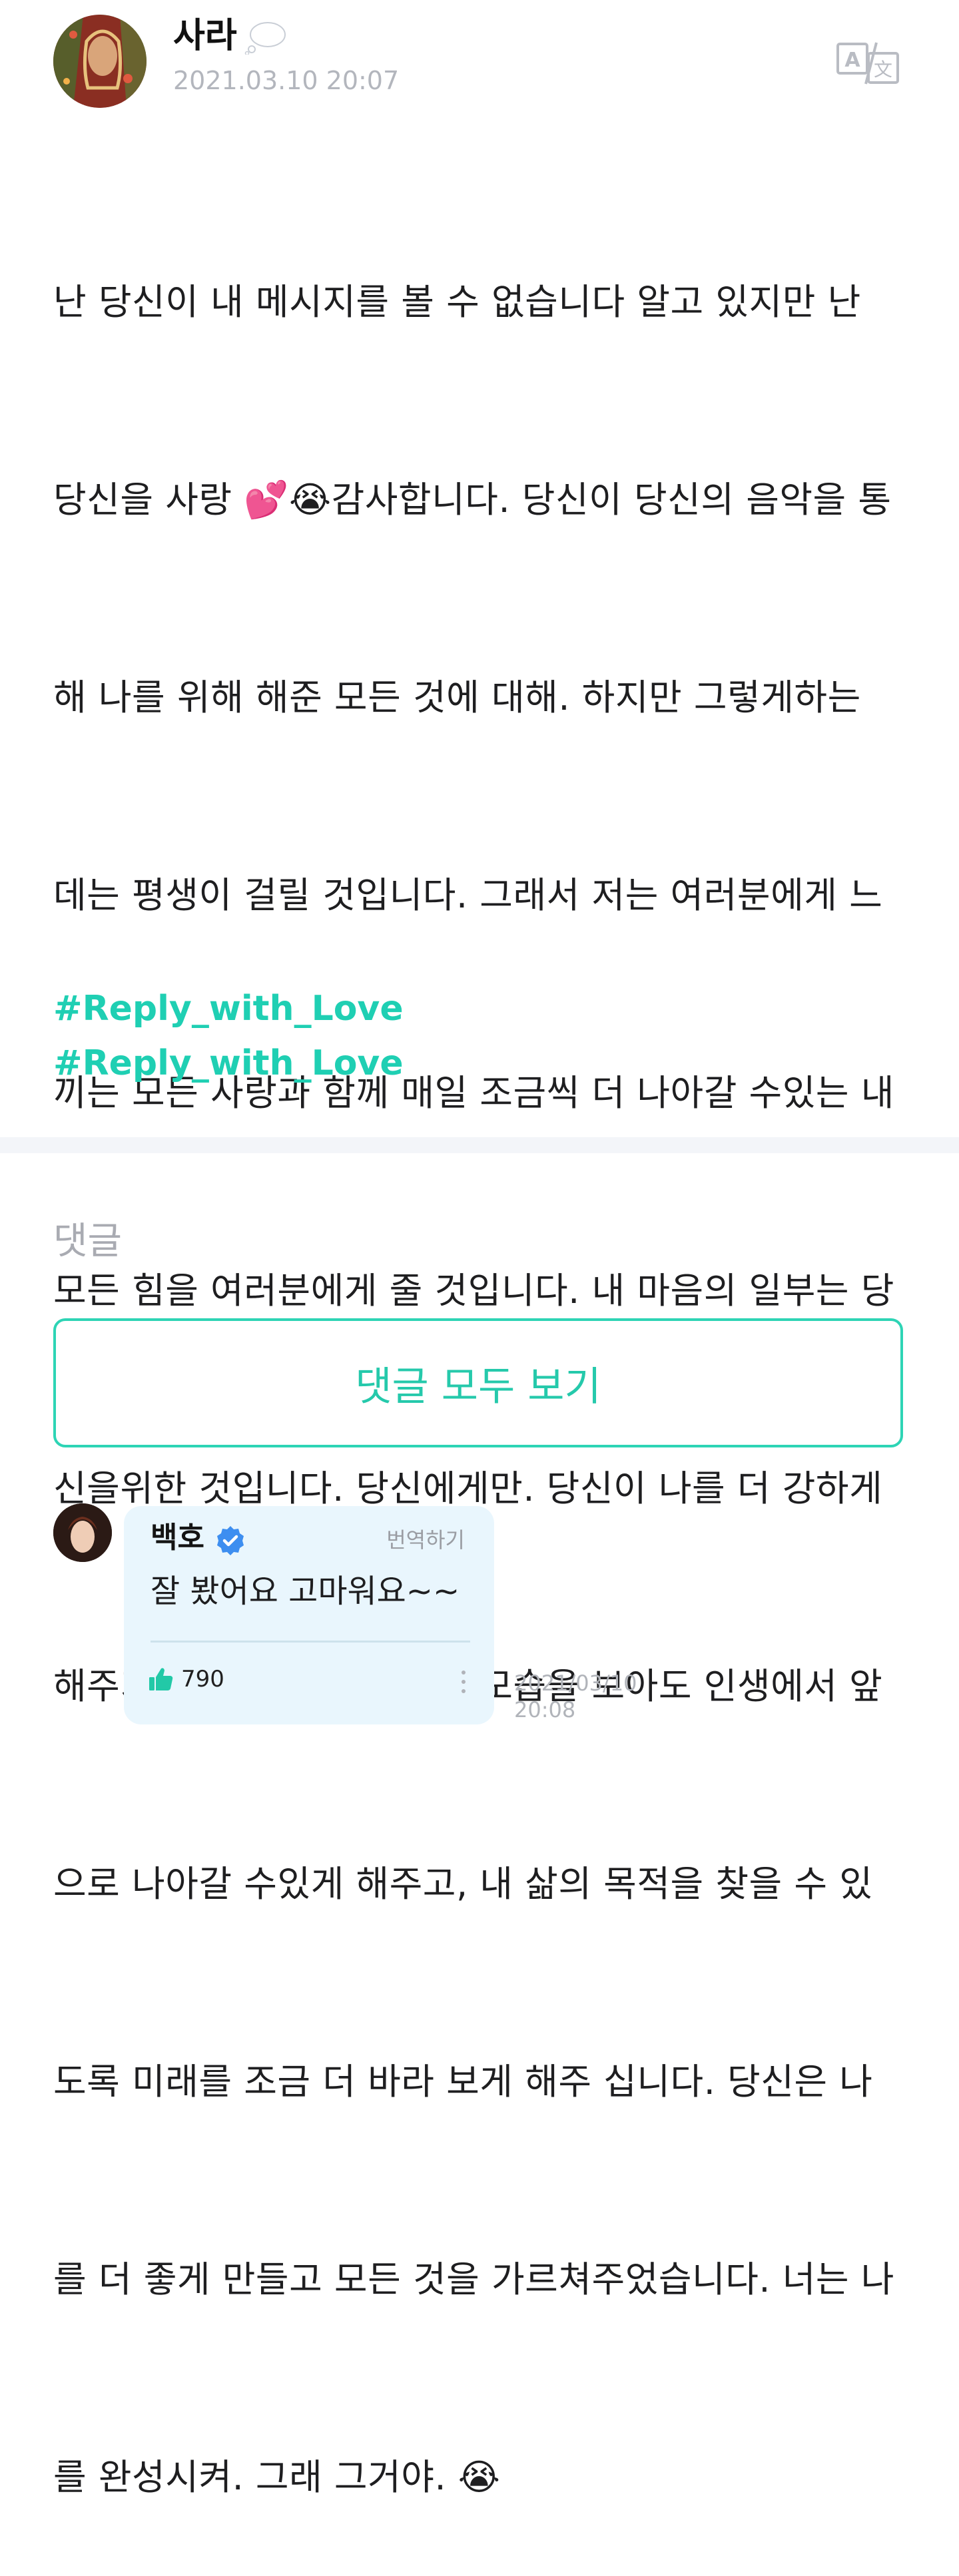  I want to click on post-body-line: 데는 평생이 걸릴 것입니다. 그래서 저는 여러분에게 느, so click(468, 895).